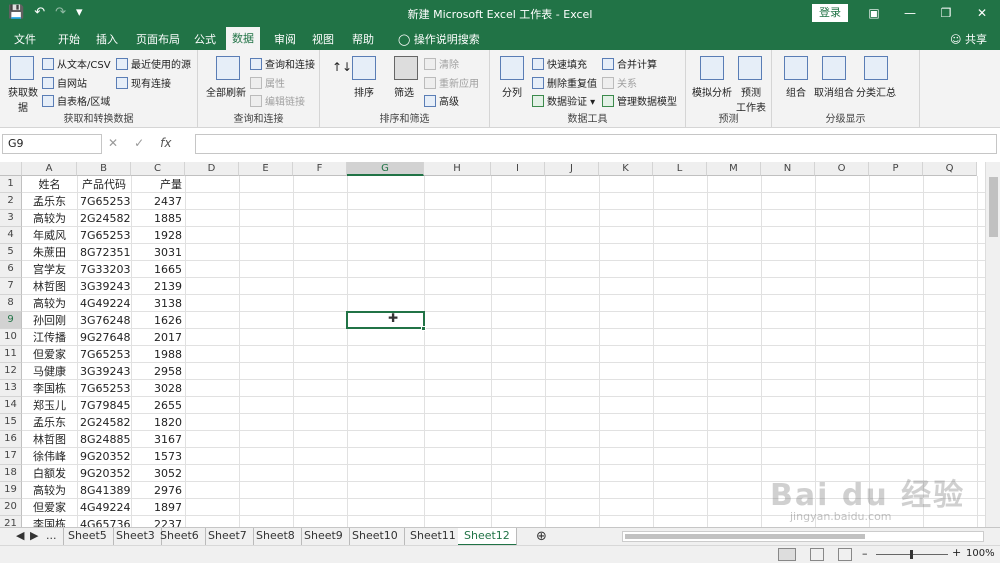  I want to click on tab-data: 数据, so click(243, 38).